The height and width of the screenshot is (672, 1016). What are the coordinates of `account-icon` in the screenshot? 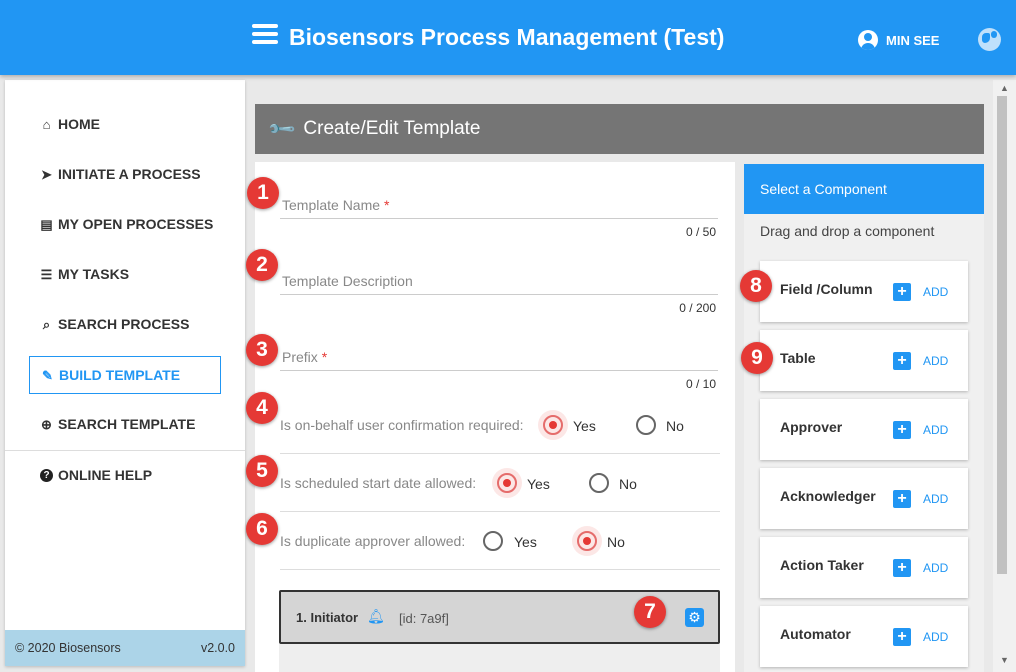 It's located at (868, 40).